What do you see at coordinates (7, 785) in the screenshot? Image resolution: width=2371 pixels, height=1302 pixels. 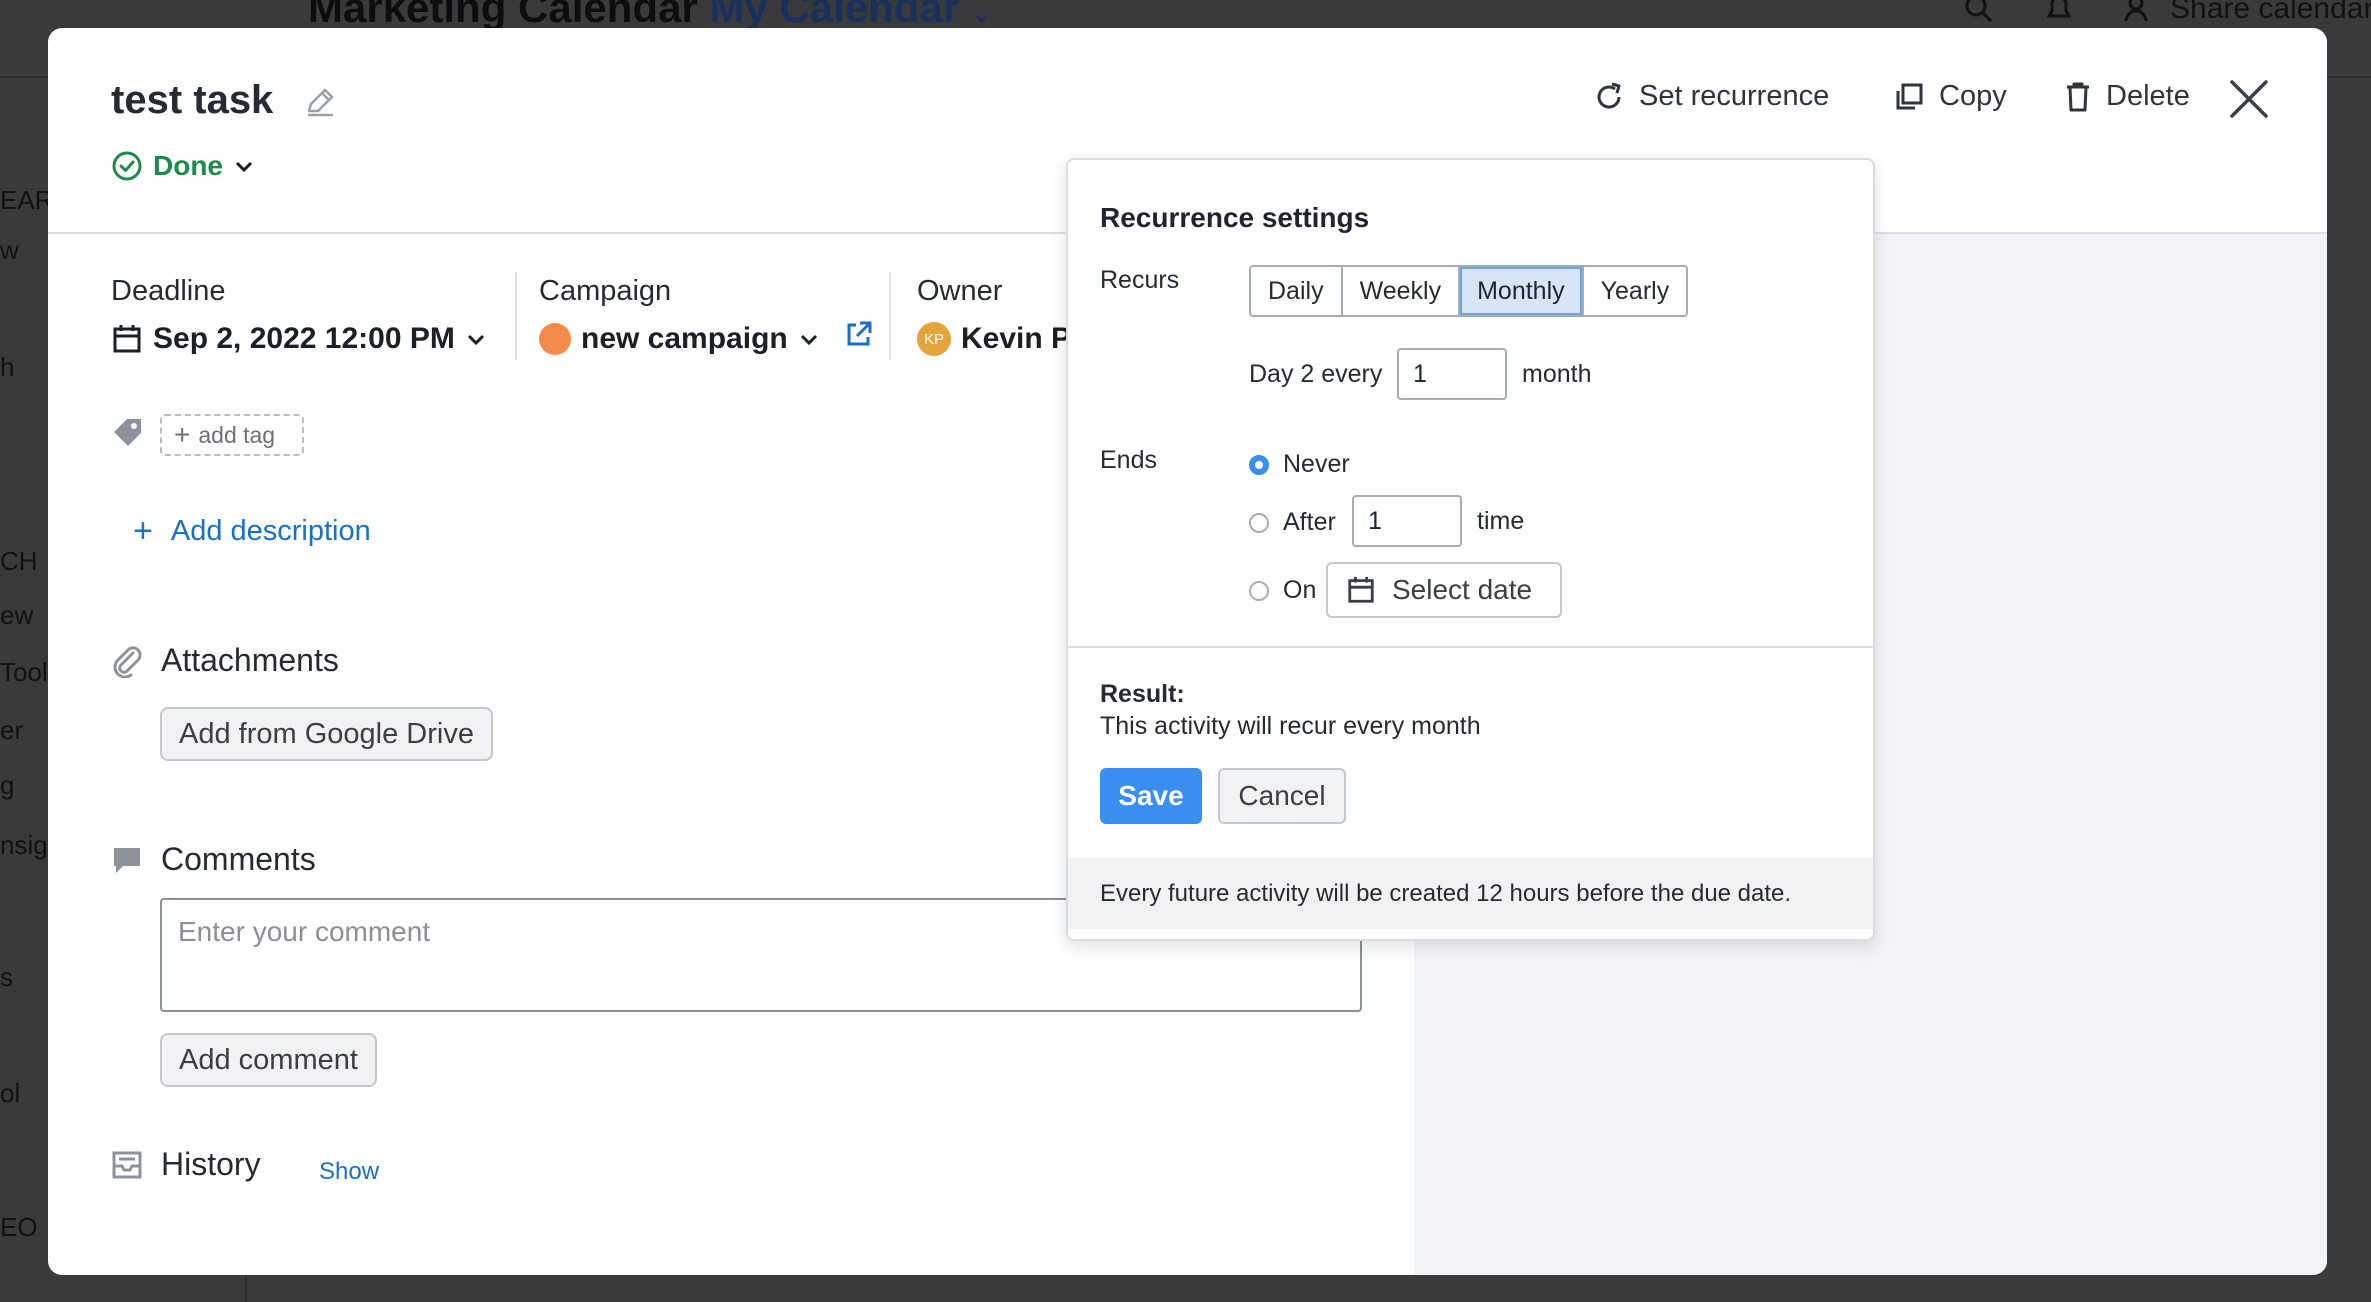 I see `background-sidebar-text: g` at bounding box center [7, 785].